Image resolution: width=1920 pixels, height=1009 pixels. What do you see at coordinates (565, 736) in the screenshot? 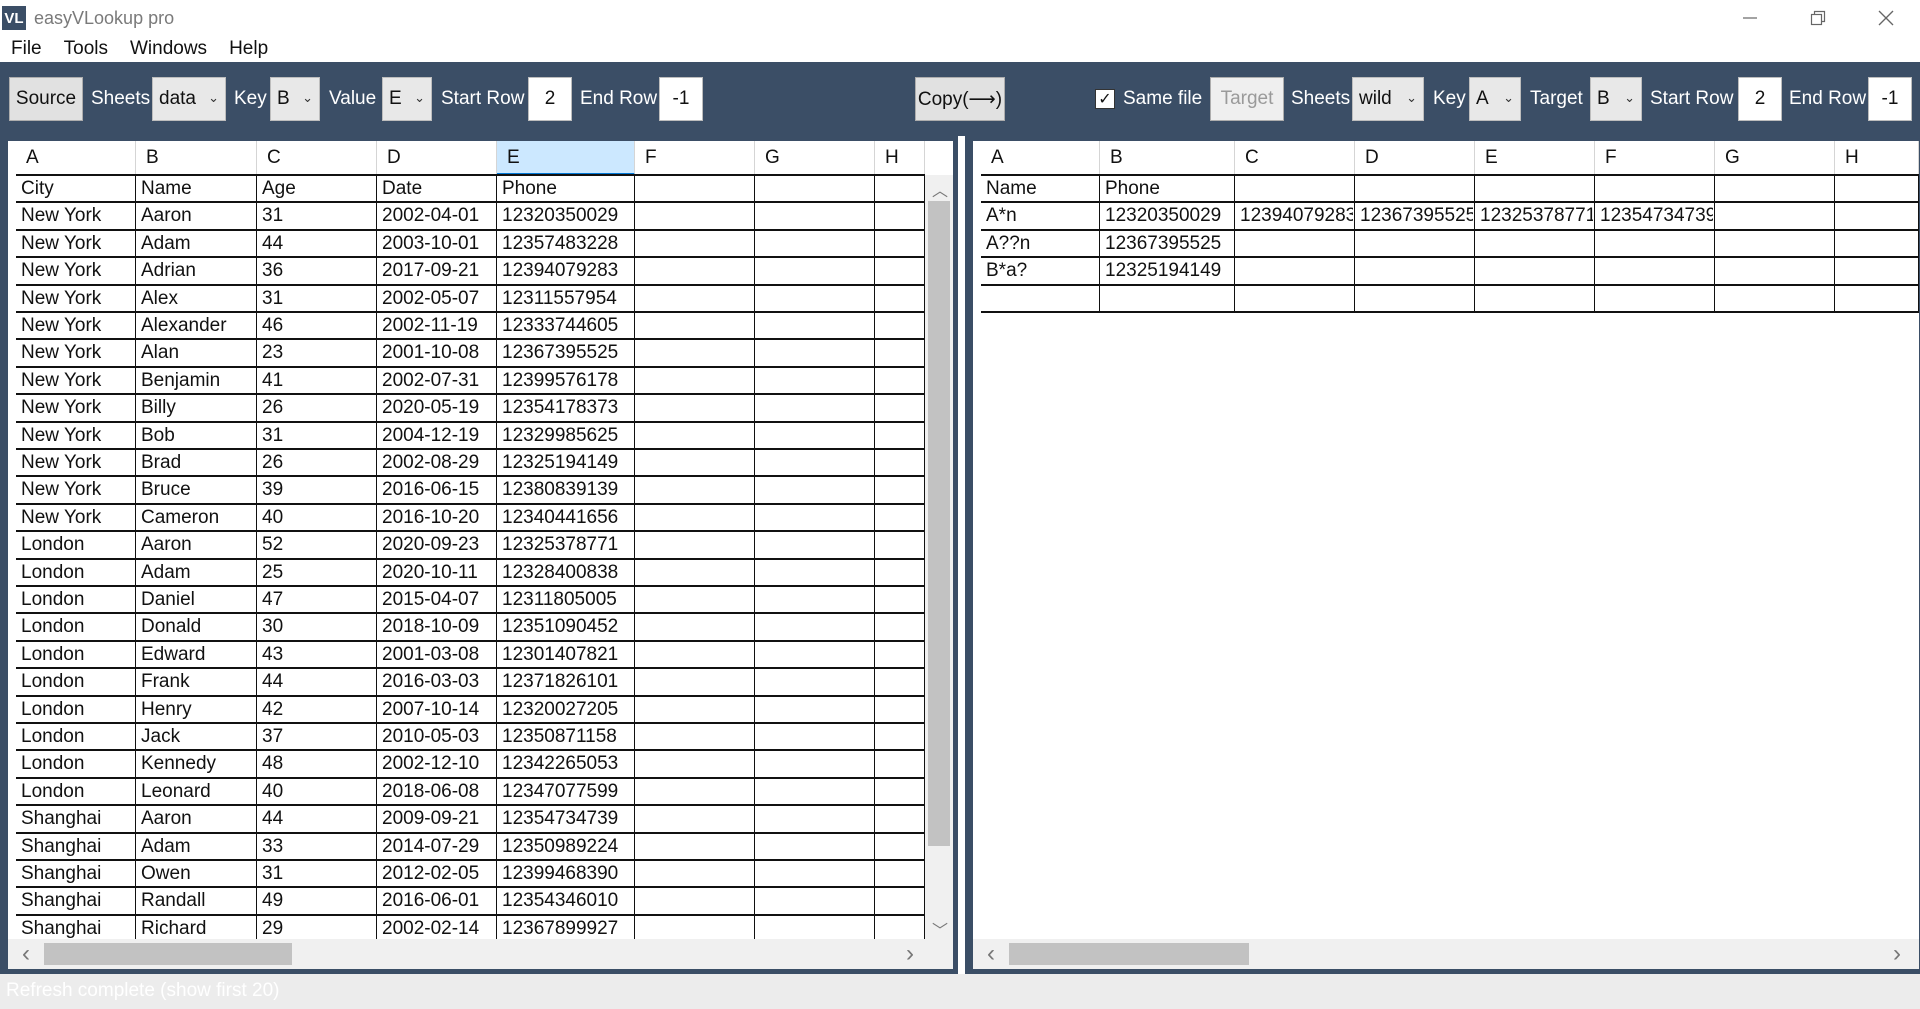
I see `table-cell: 12350871158` at bounding box center [565, 736].